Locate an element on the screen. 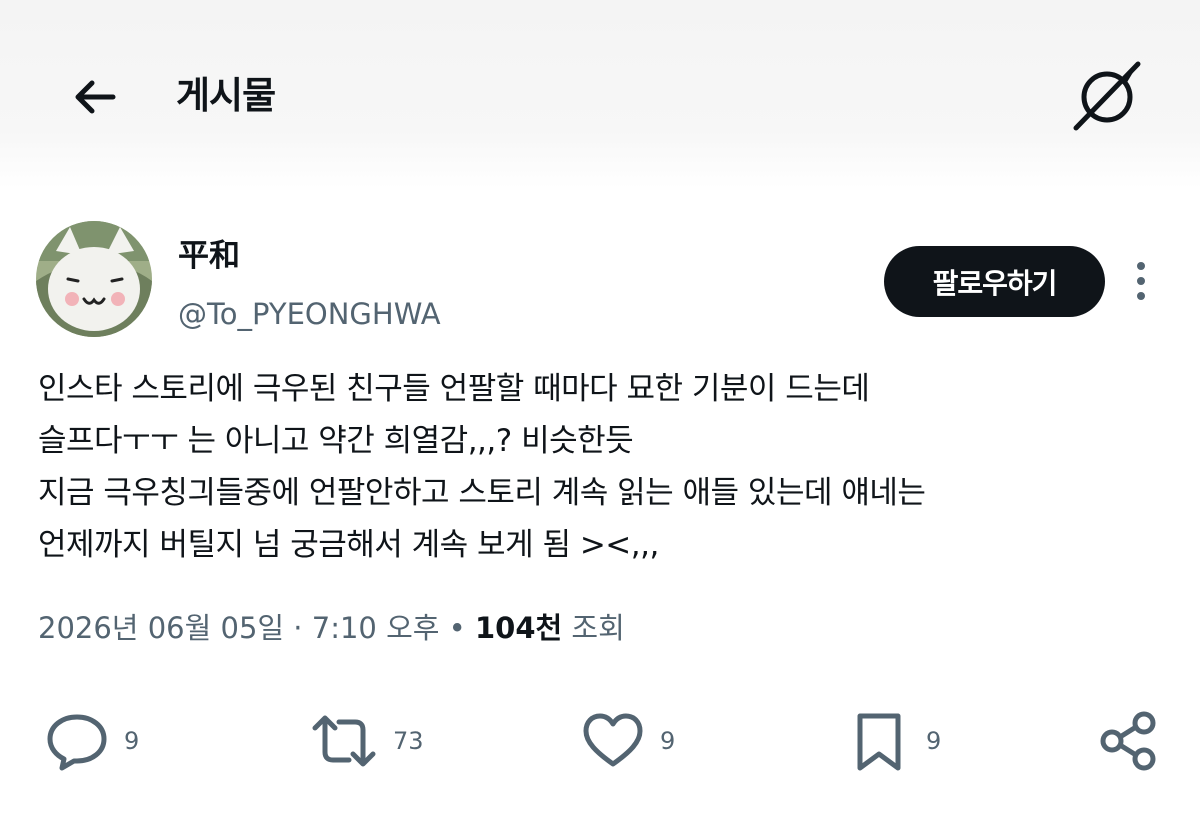  views-label: 조회 is located at coordinates (593, 628).